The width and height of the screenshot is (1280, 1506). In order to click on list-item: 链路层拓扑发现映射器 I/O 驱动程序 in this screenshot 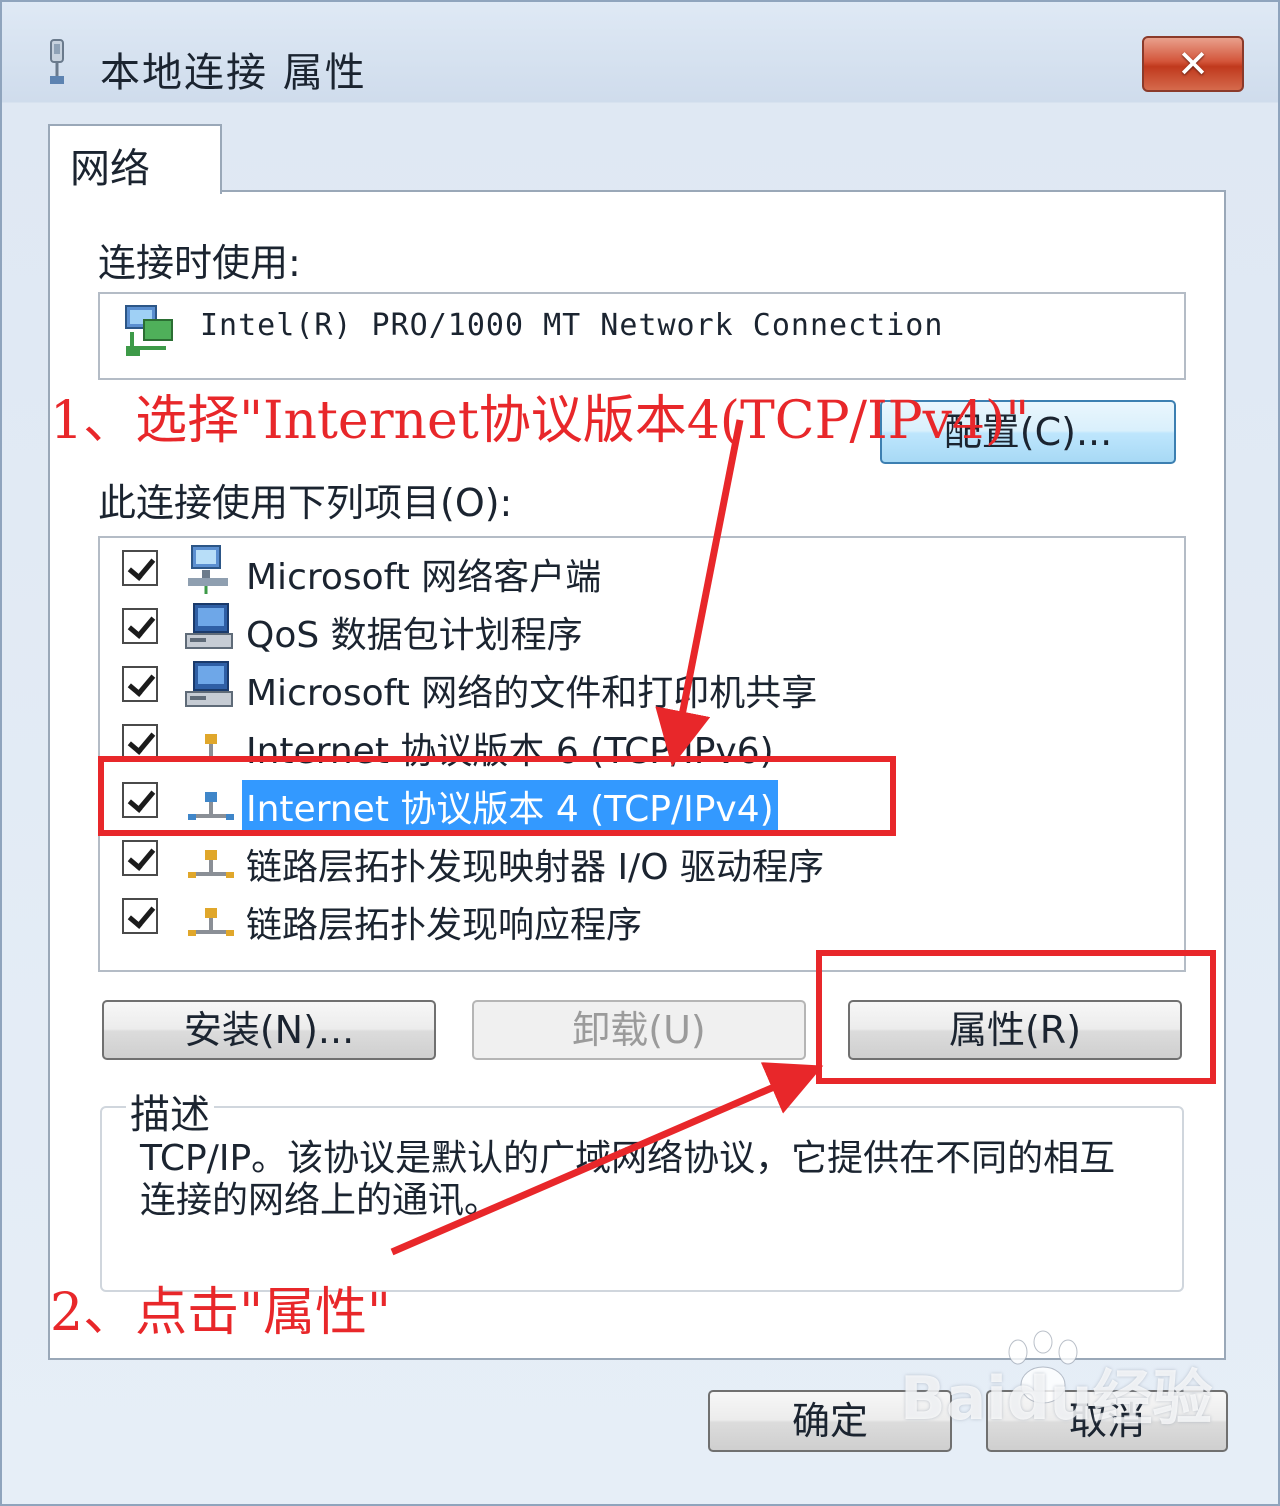, I will do `click(522, 861)`.